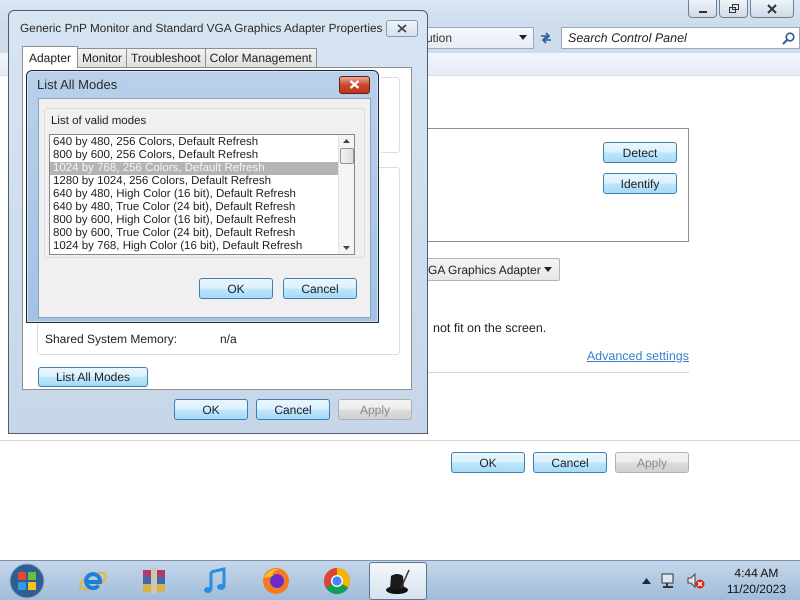  I want to click on fox-browser-icon, so click(276, 581).